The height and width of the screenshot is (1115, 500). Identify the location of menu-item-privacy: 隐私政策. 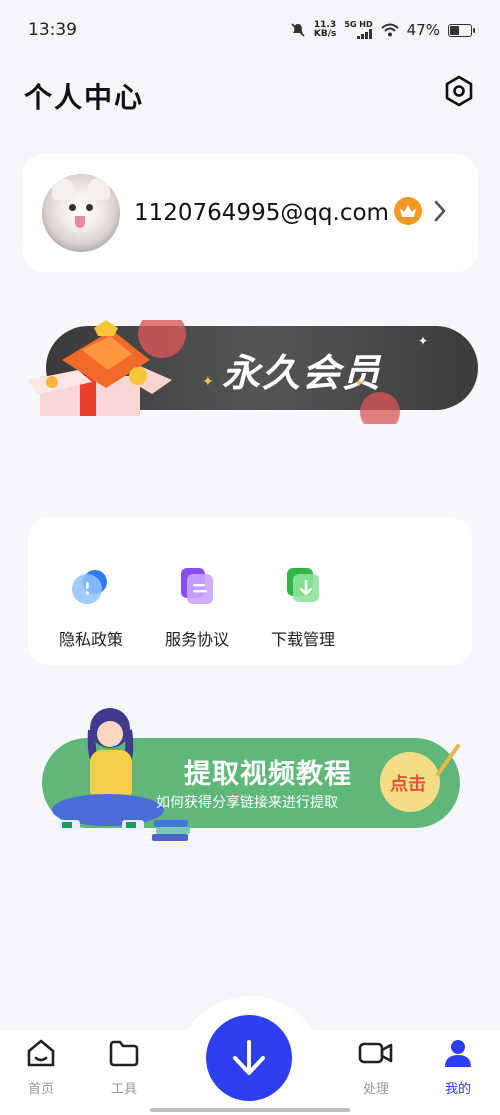
(91, 607).